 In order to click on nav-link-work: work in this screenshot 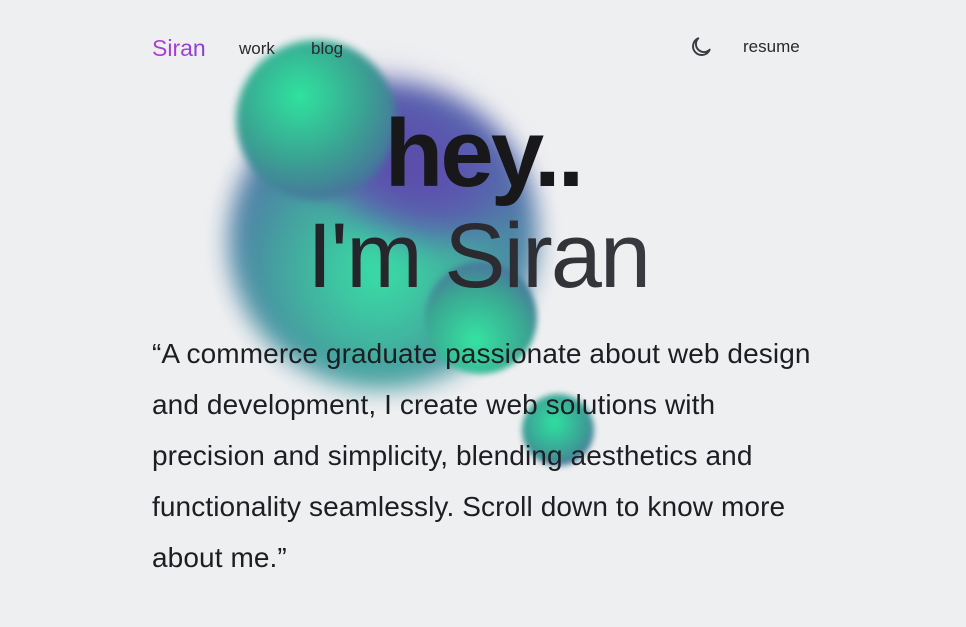, I will do `click(257, 49)`.